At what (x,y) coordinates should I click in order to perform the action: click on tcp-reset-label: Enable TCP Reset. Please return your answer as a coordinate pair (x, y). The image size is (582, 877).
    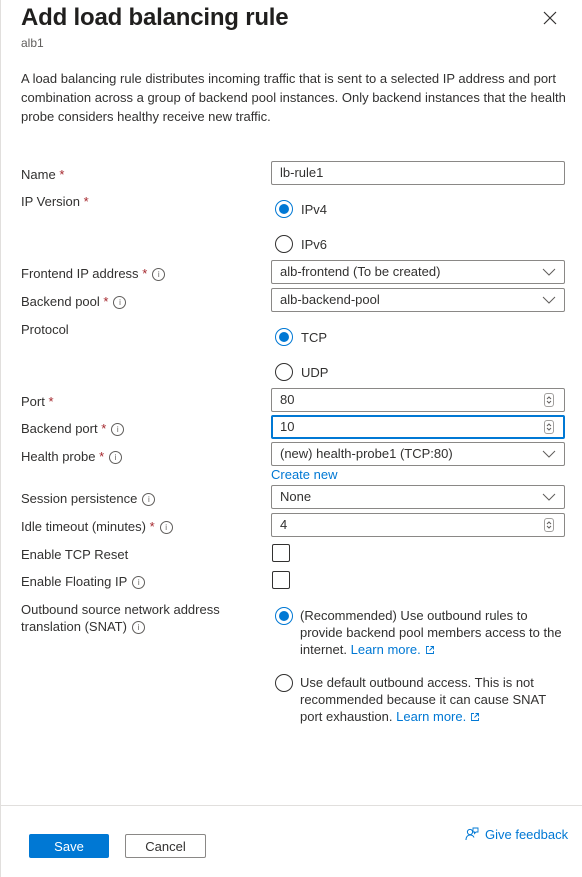
    Looking at the image, I should click on (75, 554).